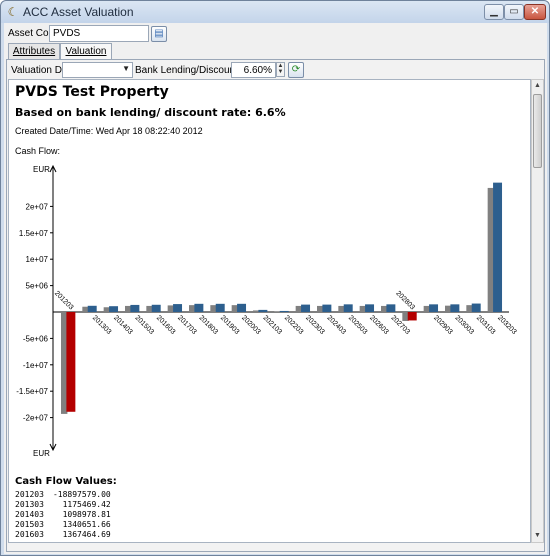  Describe the element at coordinates (535, 12) in the screenshot. I see `close-button: ✕` at that location.